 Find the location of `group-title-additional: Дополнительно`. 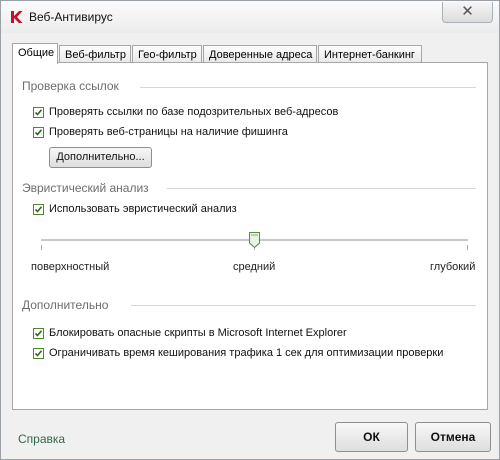

group-title-additional: Дополнительно is located at coordinates (65, 305).